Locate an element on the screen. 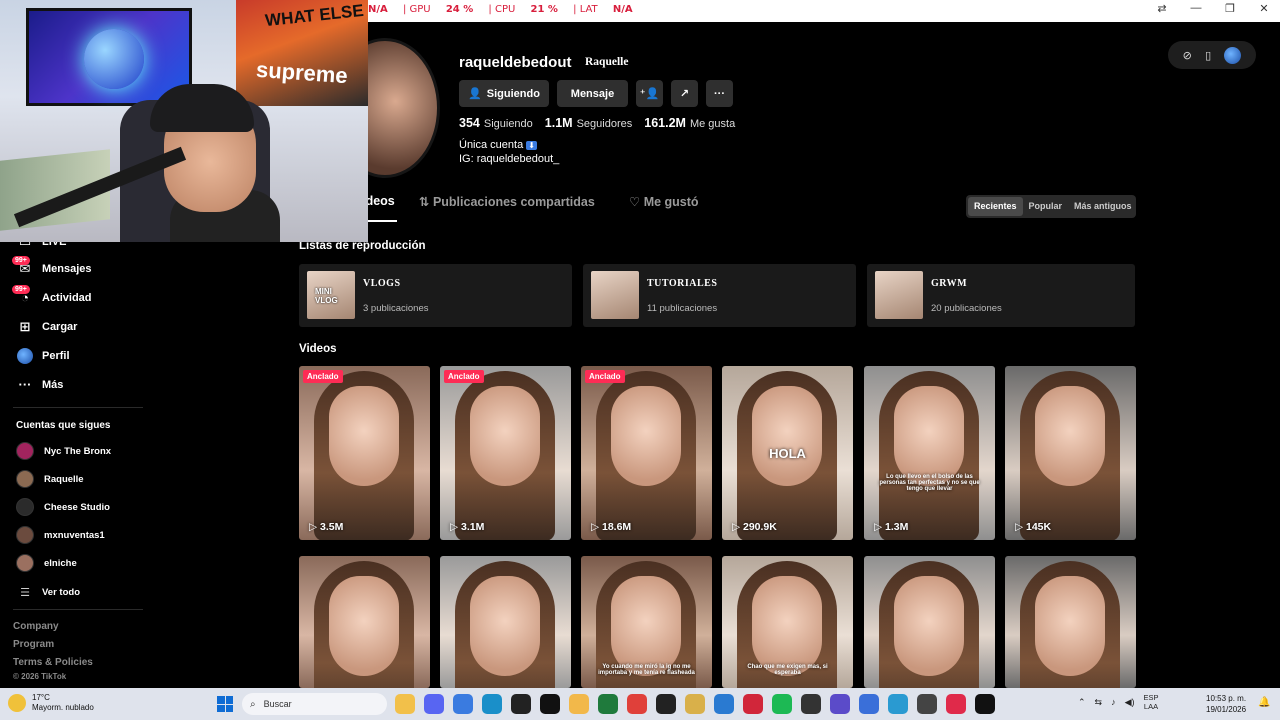  sidebar-item-profile: Perfil is located at coordinates (87, 355).